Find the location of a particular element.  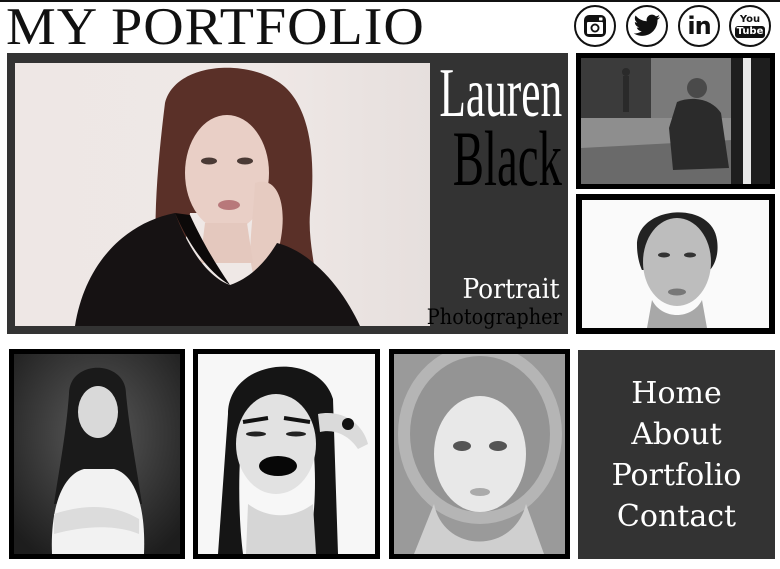

main-navigation: Home About Portfolio Contact is located at coordinates (676, 454).